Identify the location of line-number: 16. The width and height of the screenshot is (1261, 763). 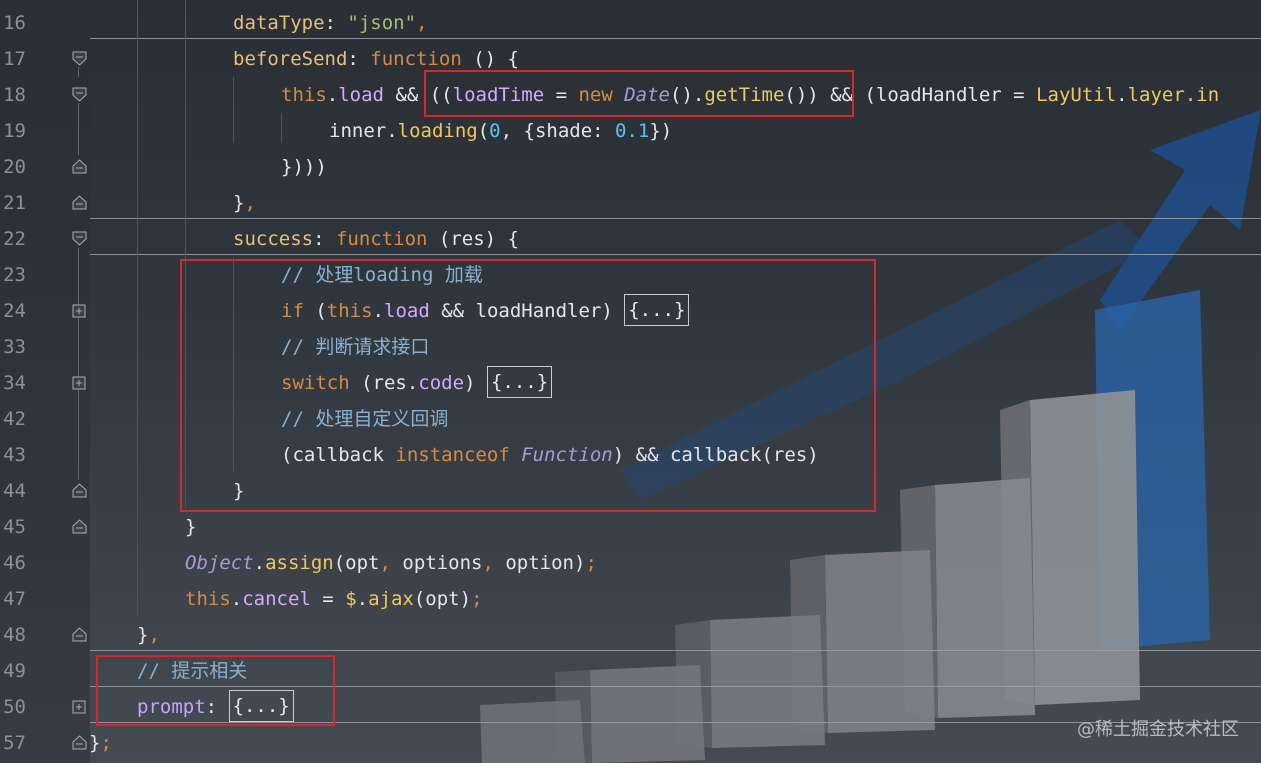
(14, 23).